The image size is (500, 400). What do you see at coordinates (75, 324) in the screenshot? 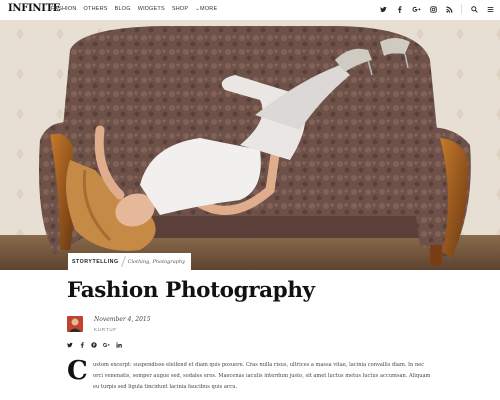
I see `author-avatar` at bounding box center [75, 324].